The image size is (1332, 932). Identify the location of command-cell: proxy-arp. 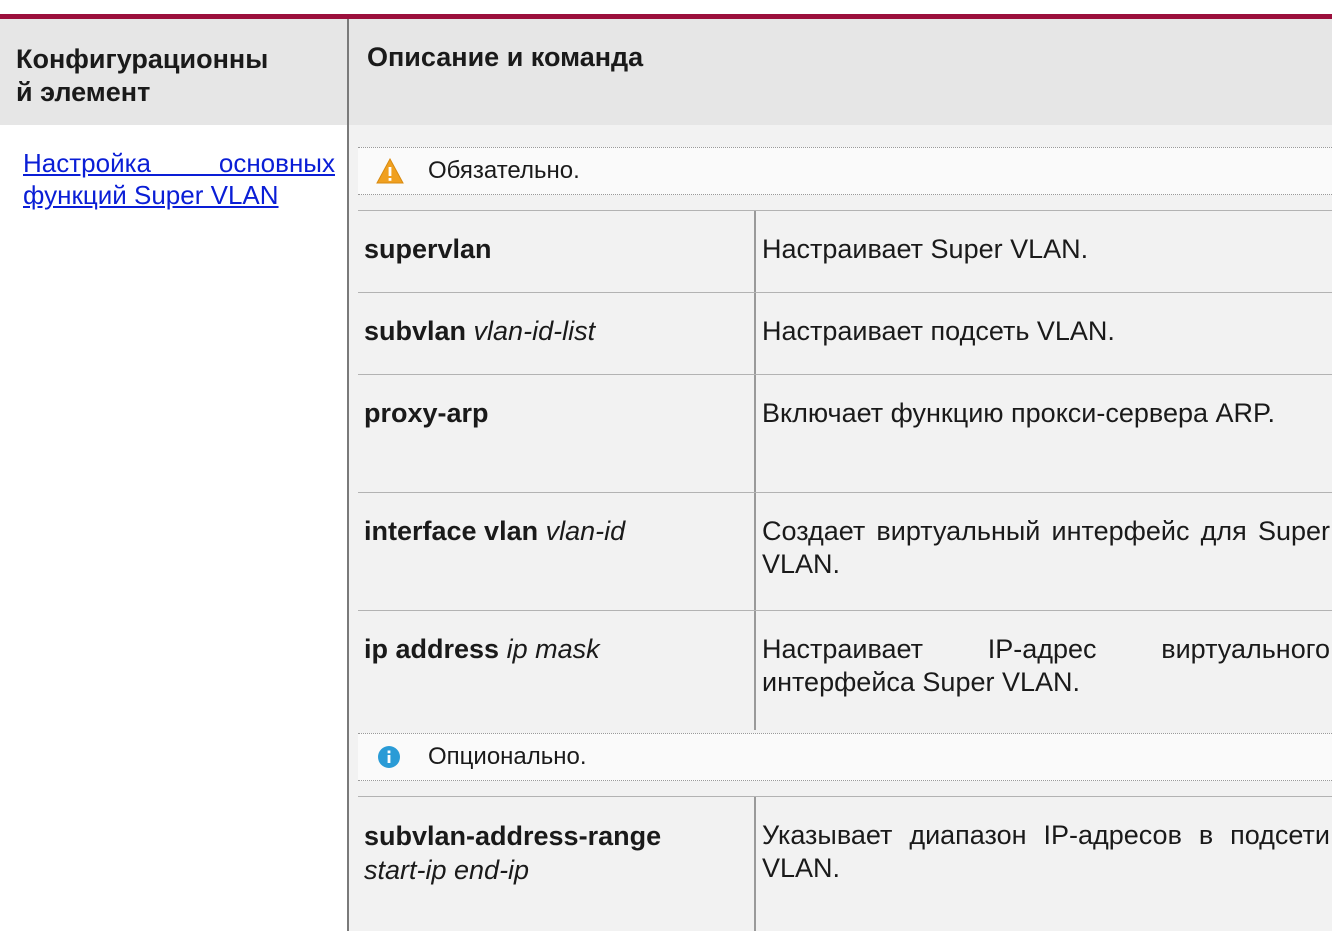
(426, 413).